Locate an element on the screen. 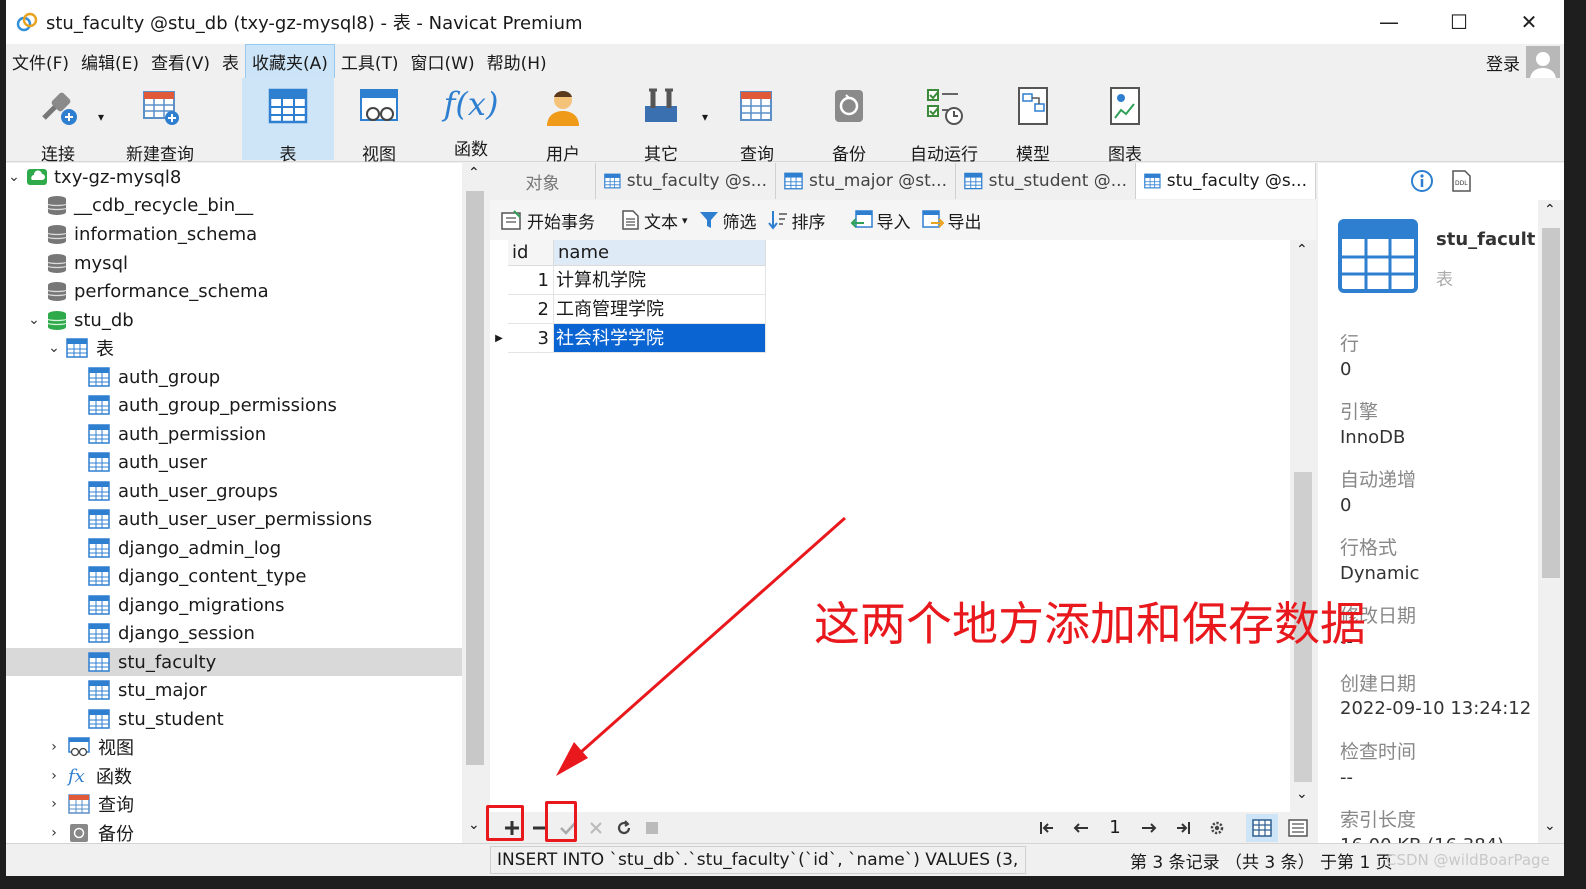  tab-objects: 对象 is located at coordinates (543, 181).